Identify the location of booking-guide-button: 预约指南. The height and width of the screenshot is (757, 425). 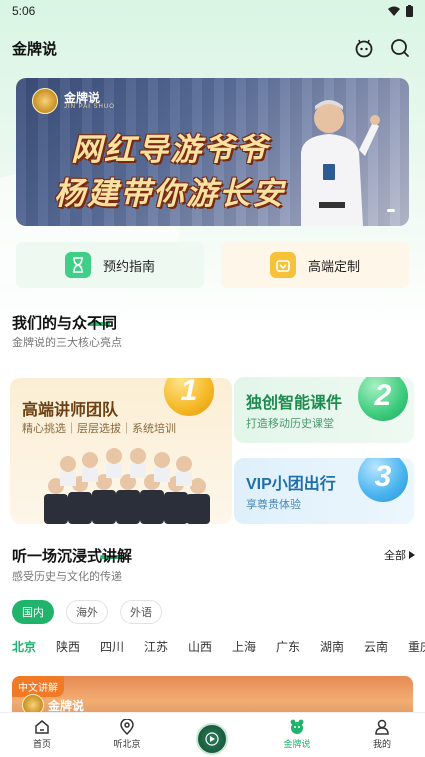
(110, 265).